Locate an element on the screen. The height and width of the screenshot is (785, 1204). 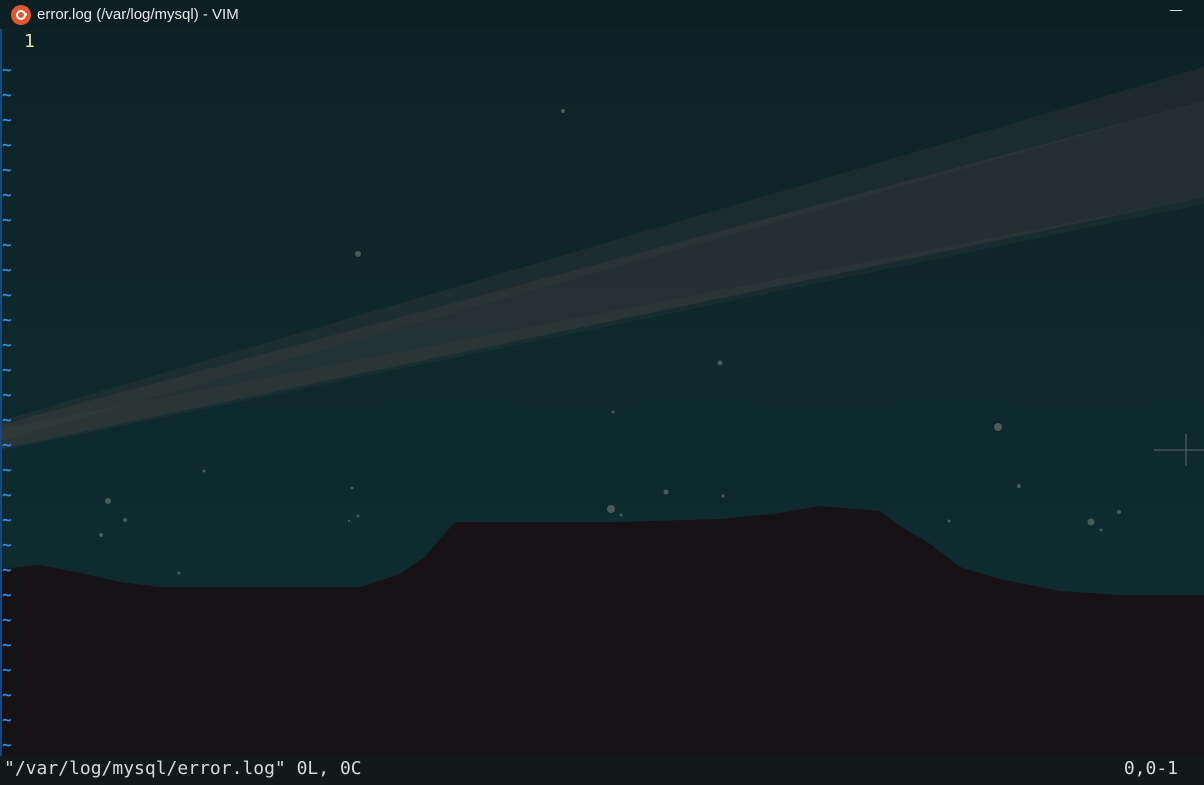
cursor-position: 0,0-1 is located at coordinates (1150, 768).